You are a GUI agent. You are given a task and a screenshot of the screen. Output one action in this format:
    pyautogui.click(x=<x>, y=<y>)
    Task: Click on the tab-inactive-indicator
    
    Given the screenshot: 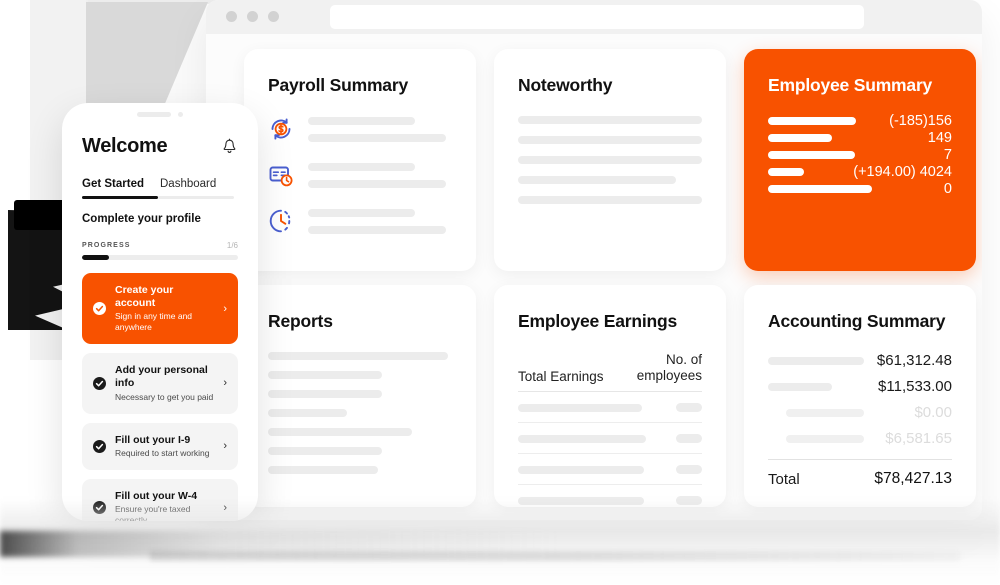 What is the action you would take?
    pyautogui.click(x=196, y=197)
    